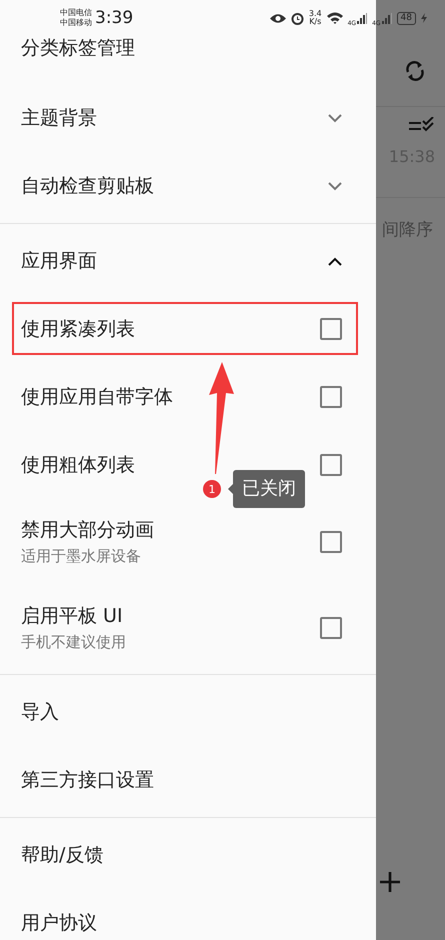 This screenshot has width=445, height=940. Describe the element at coordinates (74, 642) in the screenshot. I see `menu-item-subtitle: 手机不建议使用` at that location.